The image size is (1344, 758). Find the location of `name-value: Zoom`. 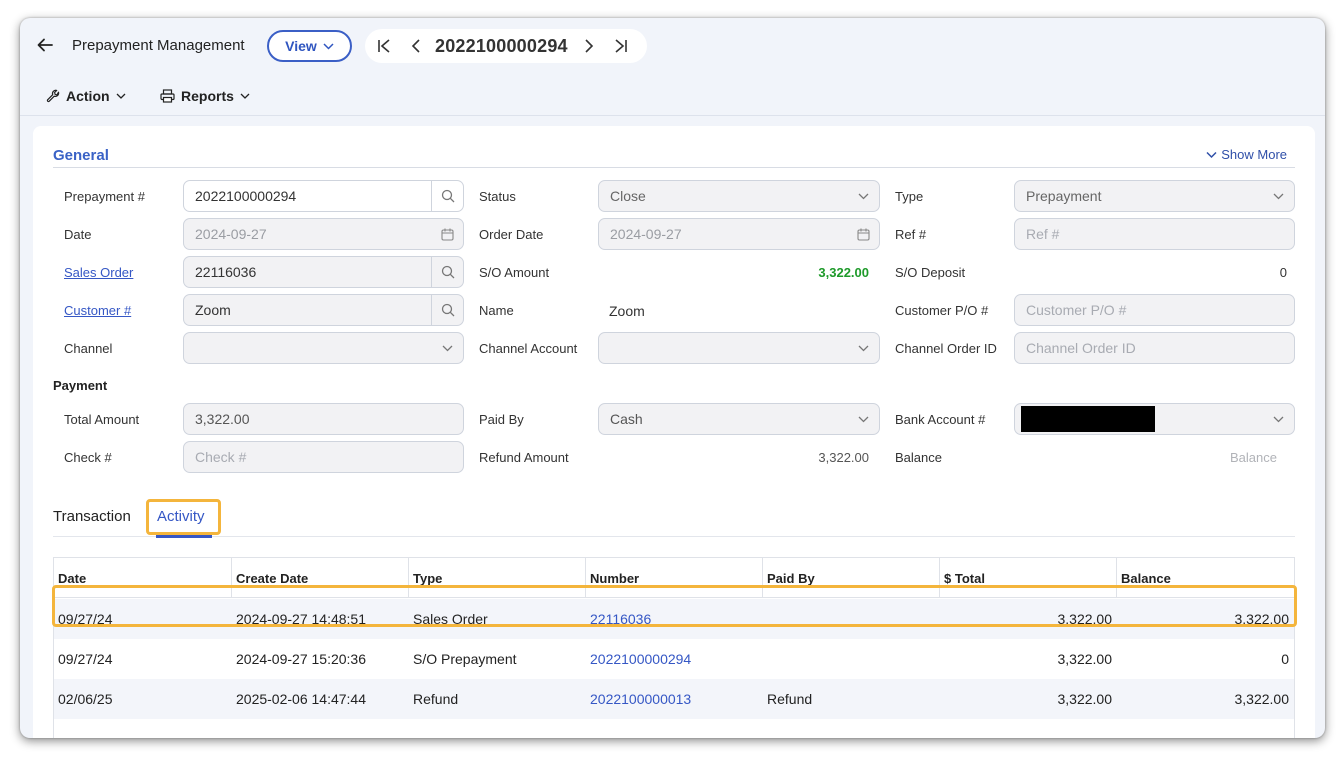

name-value: Zoom is located at coordinates (627, 311).